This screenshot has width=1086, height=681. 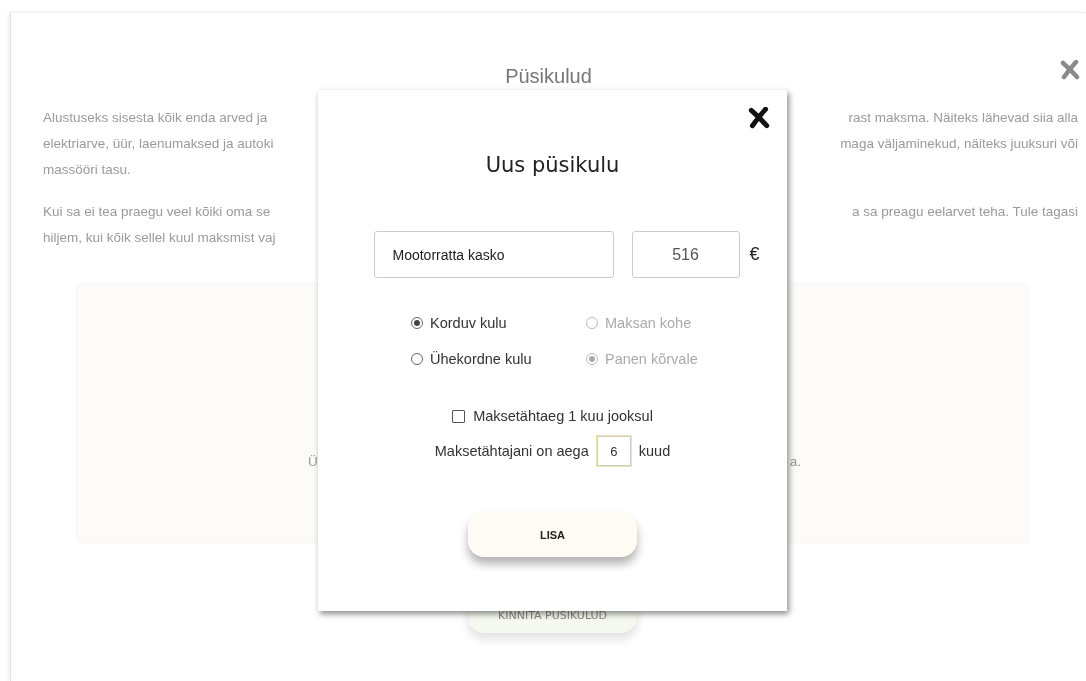 I want to click on paragraph-text: Kui sa ei tea praegu veel kõiki oma se, so click(x=157, y=212).